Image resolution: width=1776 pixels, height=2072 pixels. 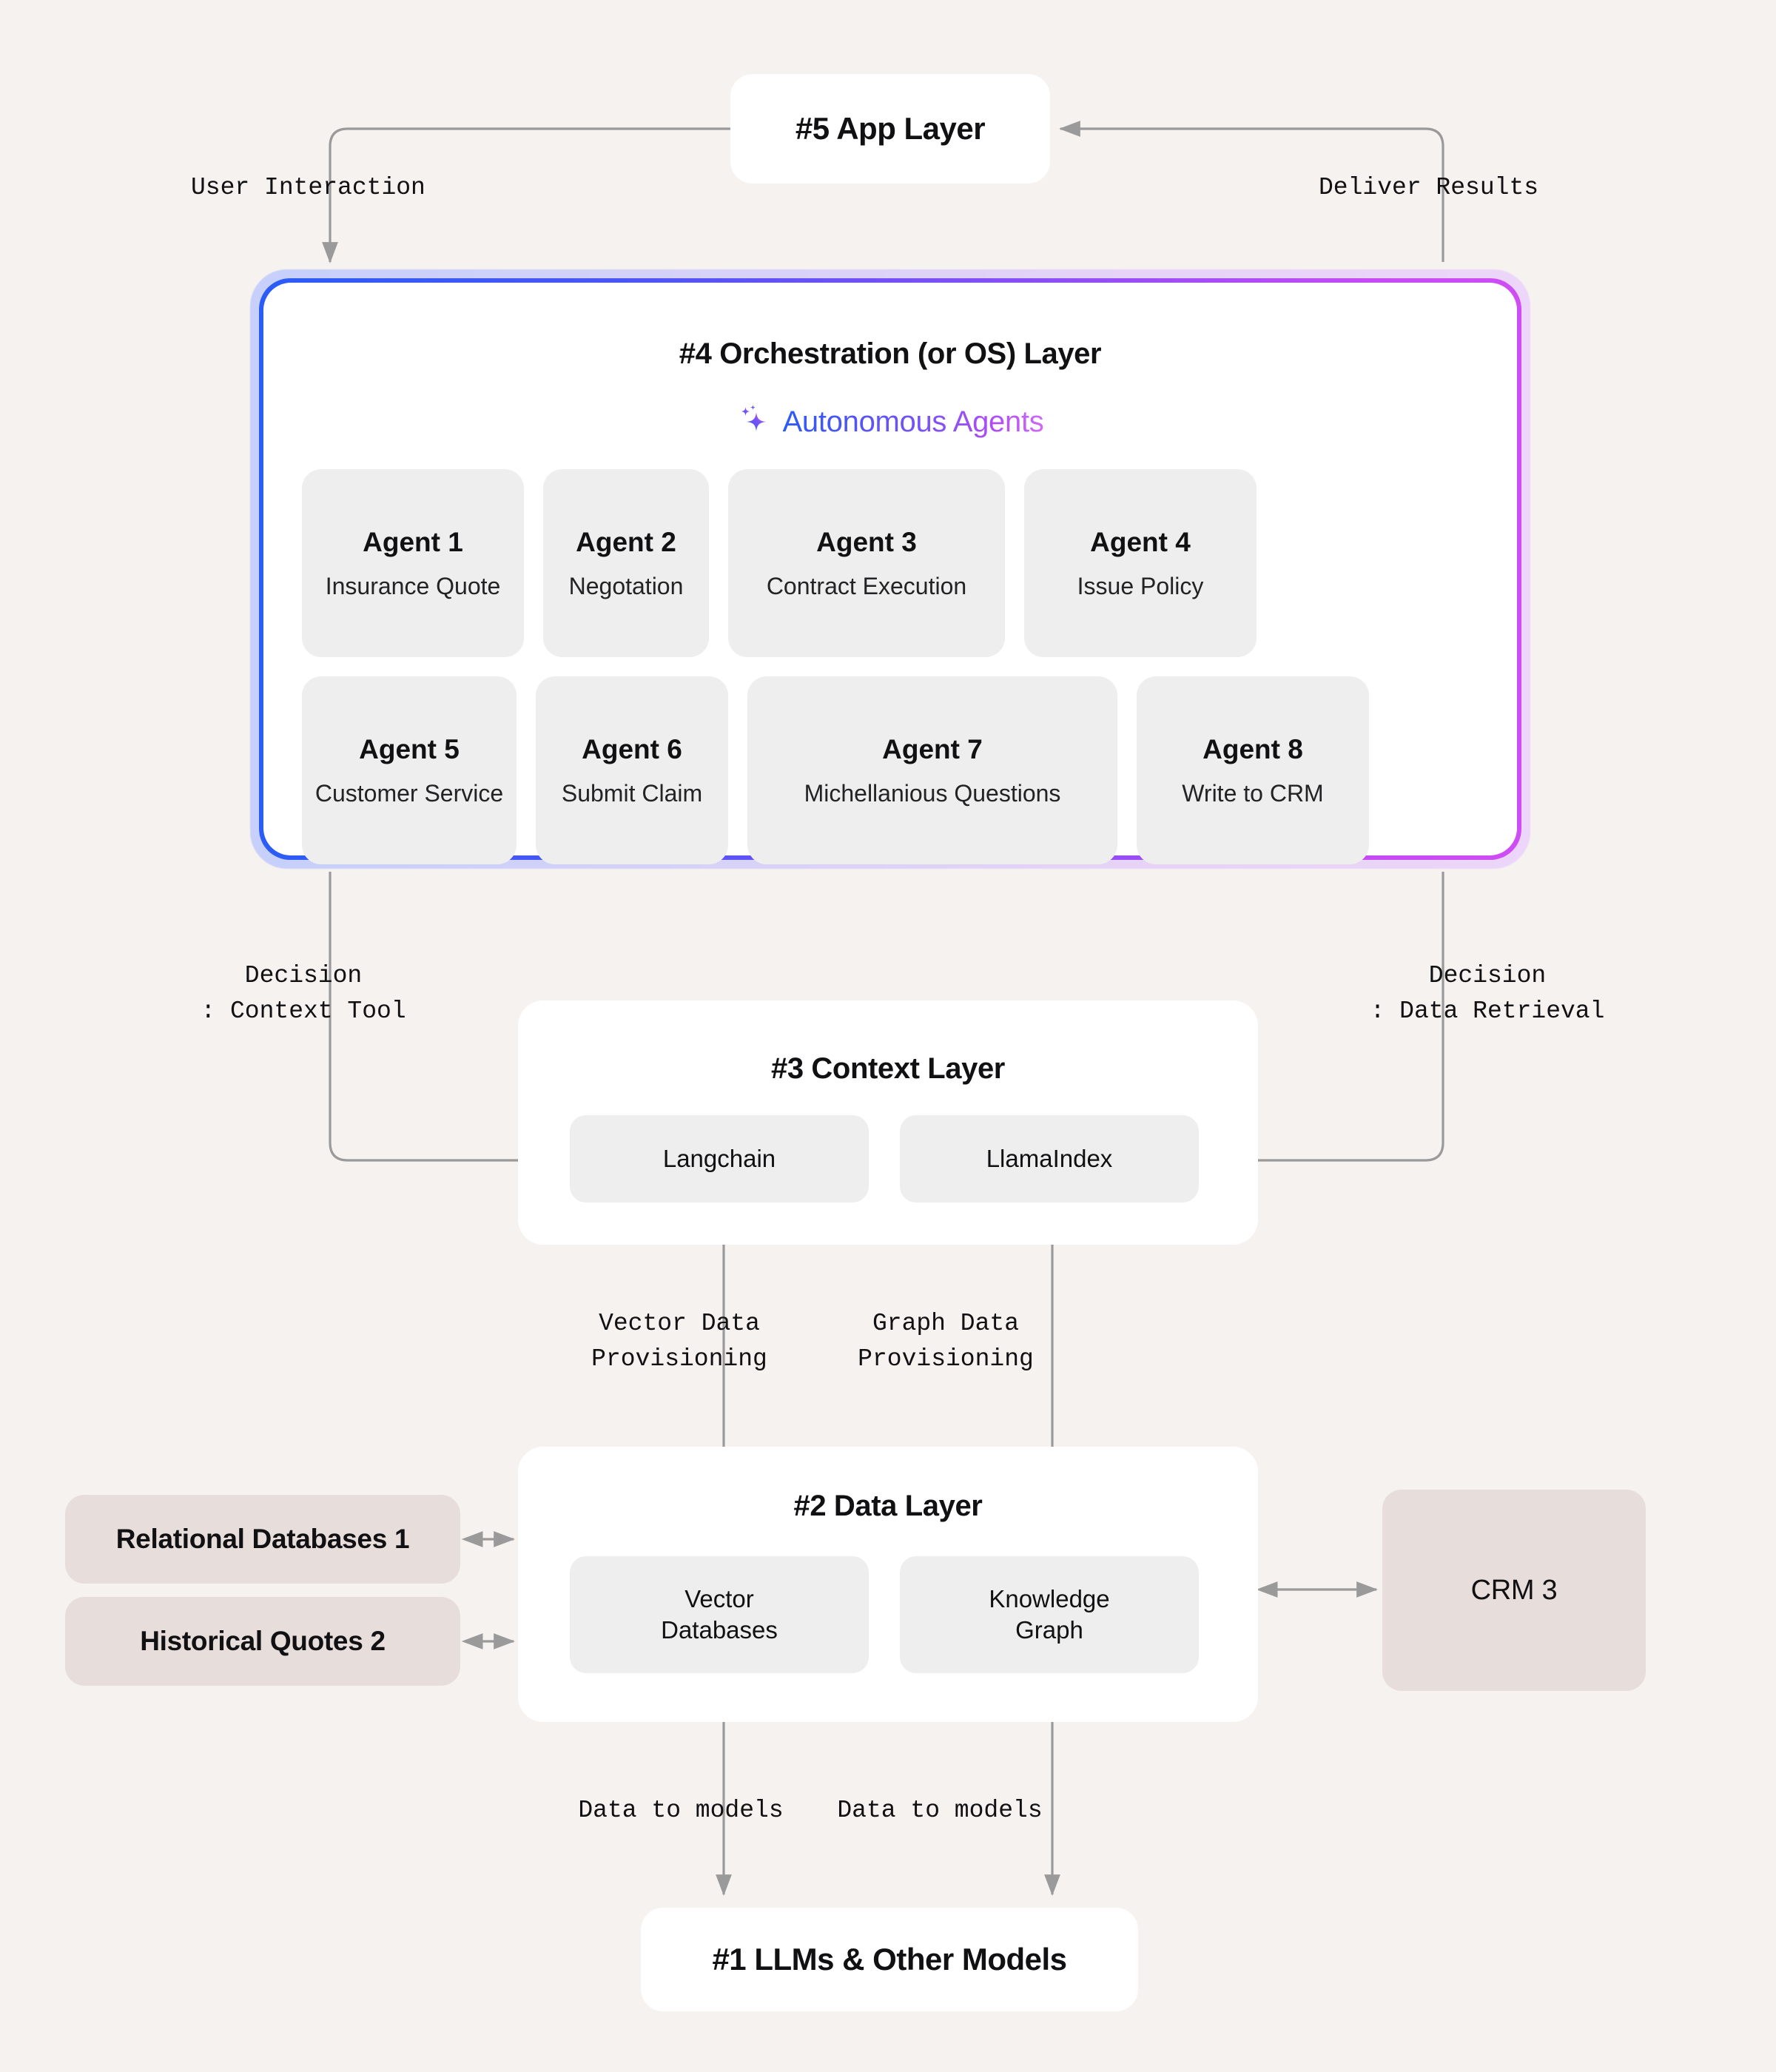 What do you see at coordinates (940, 1810) in the screenshot?
I see `edge-label-data-to-models-right: Data to models` at bounding box center [940, 1810].